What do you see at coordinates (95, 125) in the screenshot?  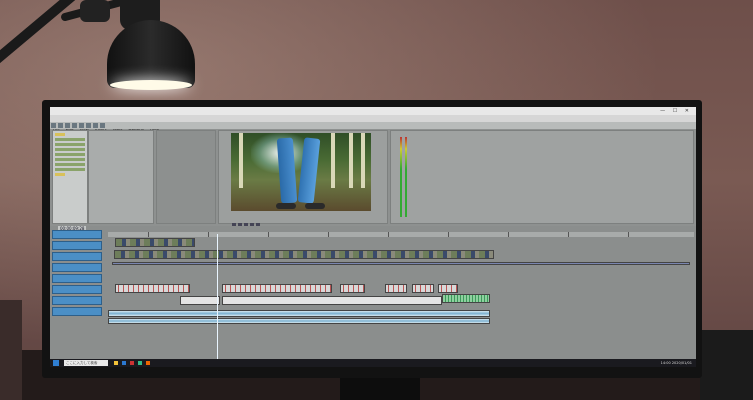 I see `copy-icon` at bounding box center [95, 125].